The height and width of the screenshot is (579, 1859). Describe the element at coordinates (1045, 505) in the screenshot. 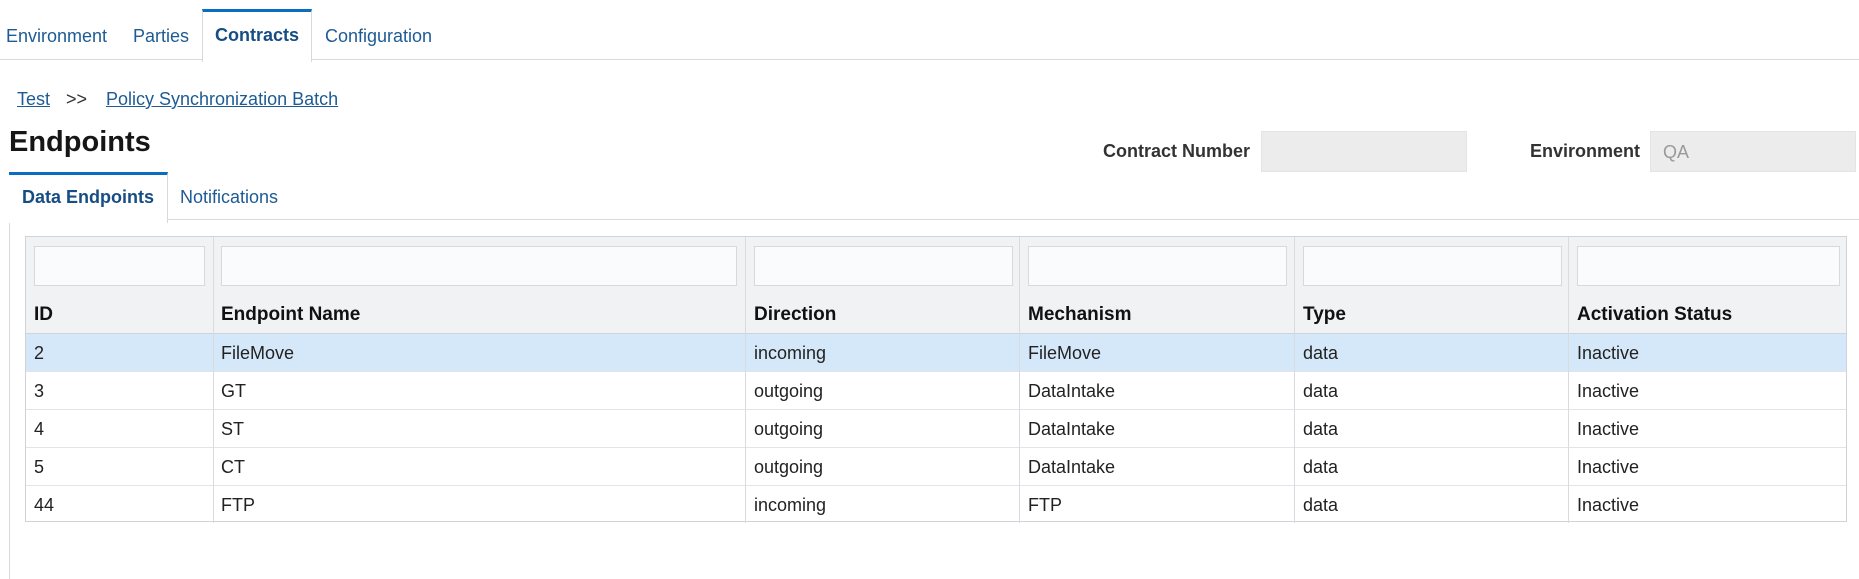

I see `cell-mechanism: FTP` at that location.